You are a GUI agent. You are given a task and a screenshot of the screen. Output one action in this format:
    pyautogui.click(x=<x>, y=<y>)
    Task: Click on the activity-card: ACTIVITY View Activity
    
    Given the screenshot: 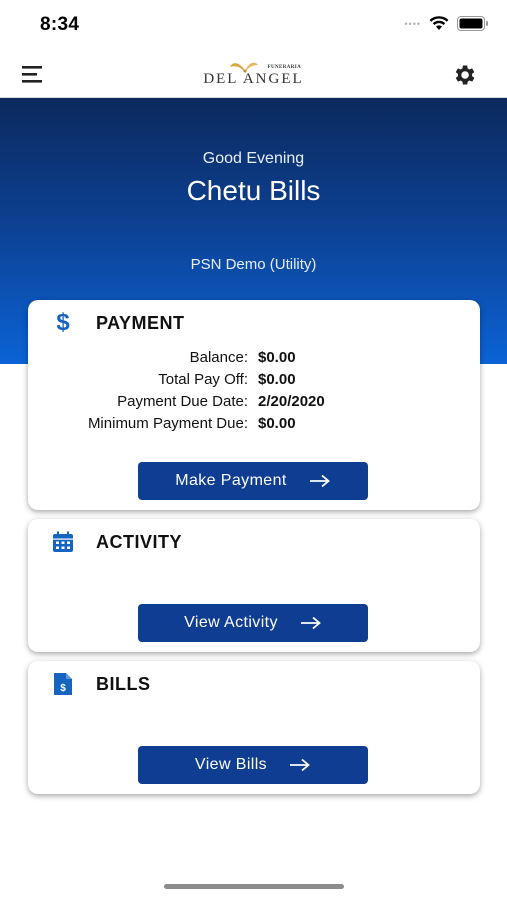 What is the action you would take?
    pyautogui.click(x=254, y=585)
    